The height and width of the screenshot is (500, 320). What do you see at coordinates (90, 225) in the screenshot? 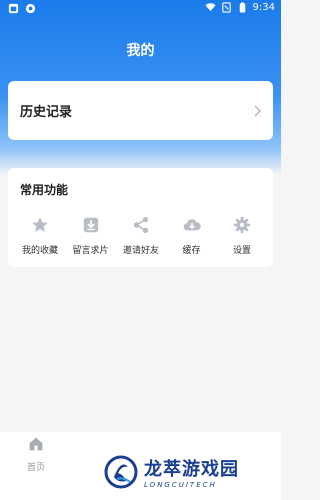
I see `download-box-icon` at bounding box center [90, 225].